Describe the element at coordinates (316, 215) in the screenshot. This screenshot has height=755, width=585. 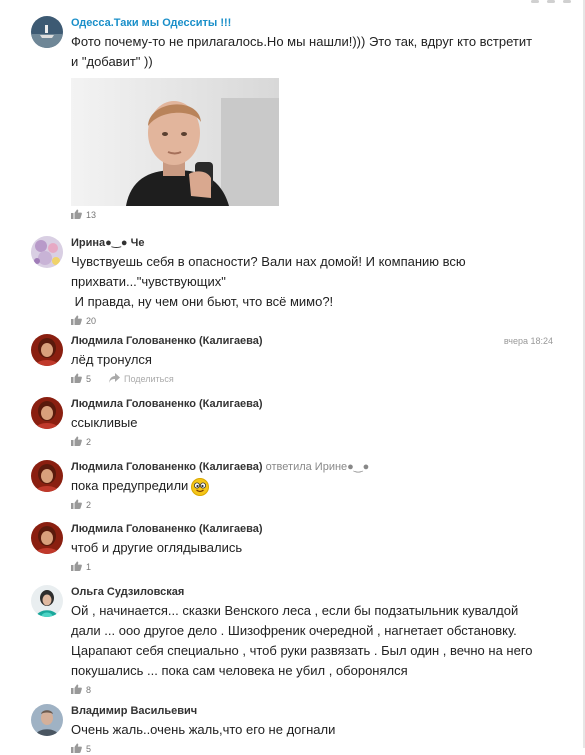
I see `comment-meta: 13` at that location.